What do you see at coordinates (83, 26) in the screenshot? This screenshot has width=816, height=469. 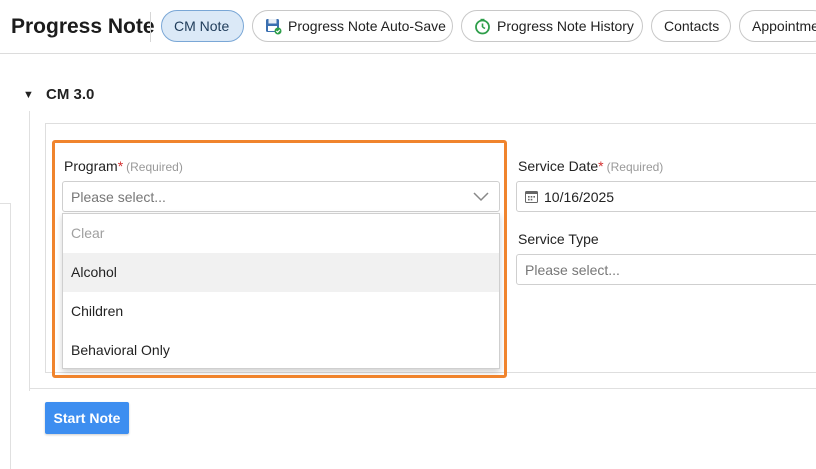 I see `page-title: Progress Note` at bounding box center [83, 26].